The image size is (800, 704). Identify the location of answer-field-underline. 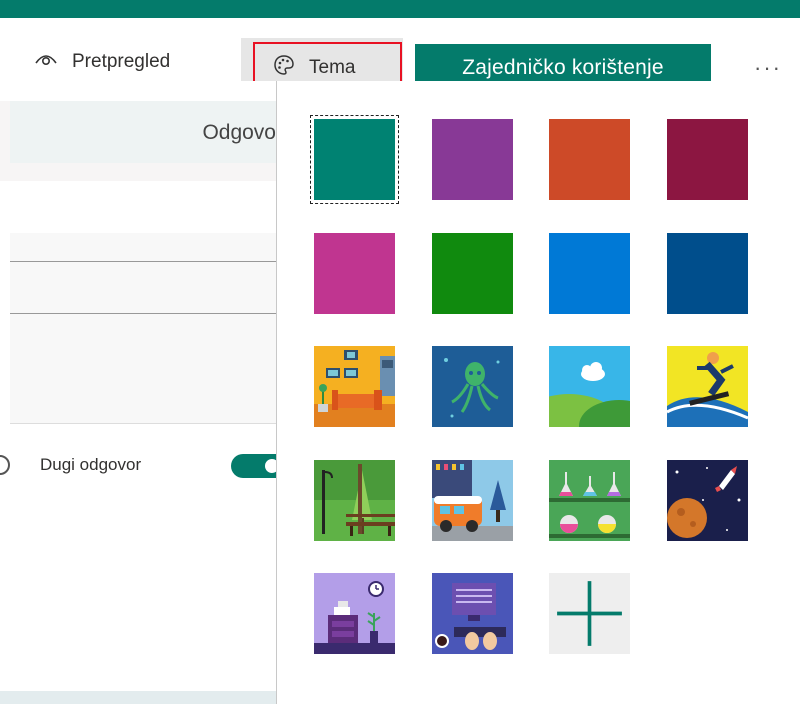
(143, 313).